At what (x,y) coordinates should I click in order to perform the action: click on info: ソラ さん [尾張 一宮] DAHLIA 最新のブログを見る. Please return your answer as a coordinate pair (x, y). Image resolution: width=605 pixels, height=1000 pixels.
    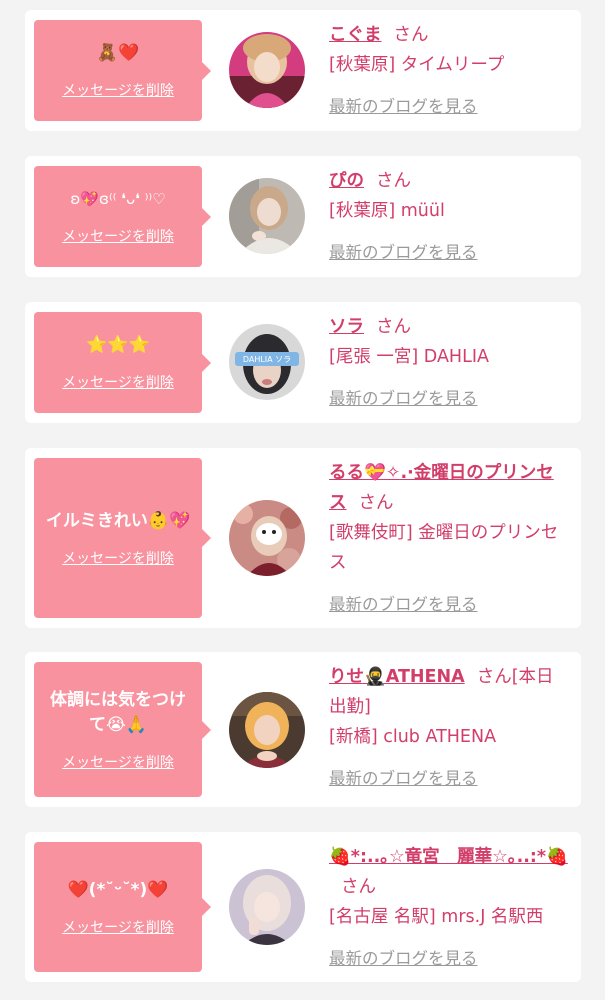
    Looking at the image, I should click on (449, 363).